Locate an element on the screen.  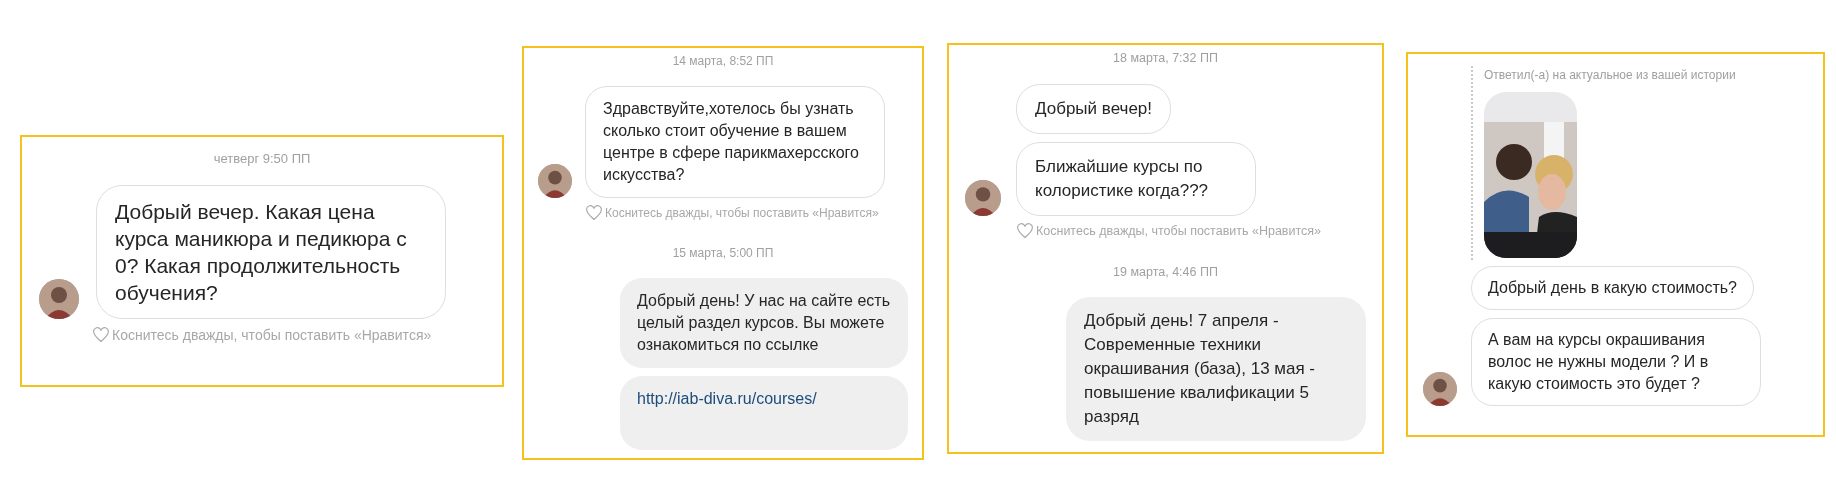
message-bubble: Добрый день! У нас на сайте есть целый раздел курсов. Вы можете ознакомиться по ссылке is located at coordinates (764, 323).